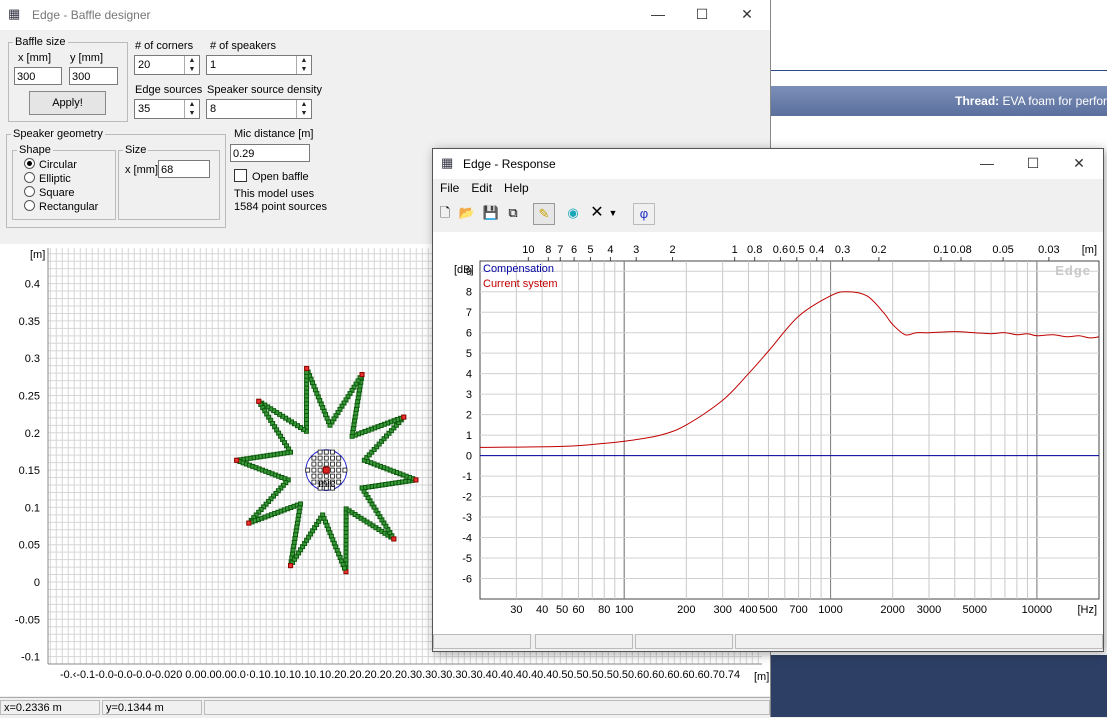 This screenshot has height=718, width=1107. Describe the element at coordinates (780, 250) in the screenshot. I see `top-tick-label: 0.6` at that location.